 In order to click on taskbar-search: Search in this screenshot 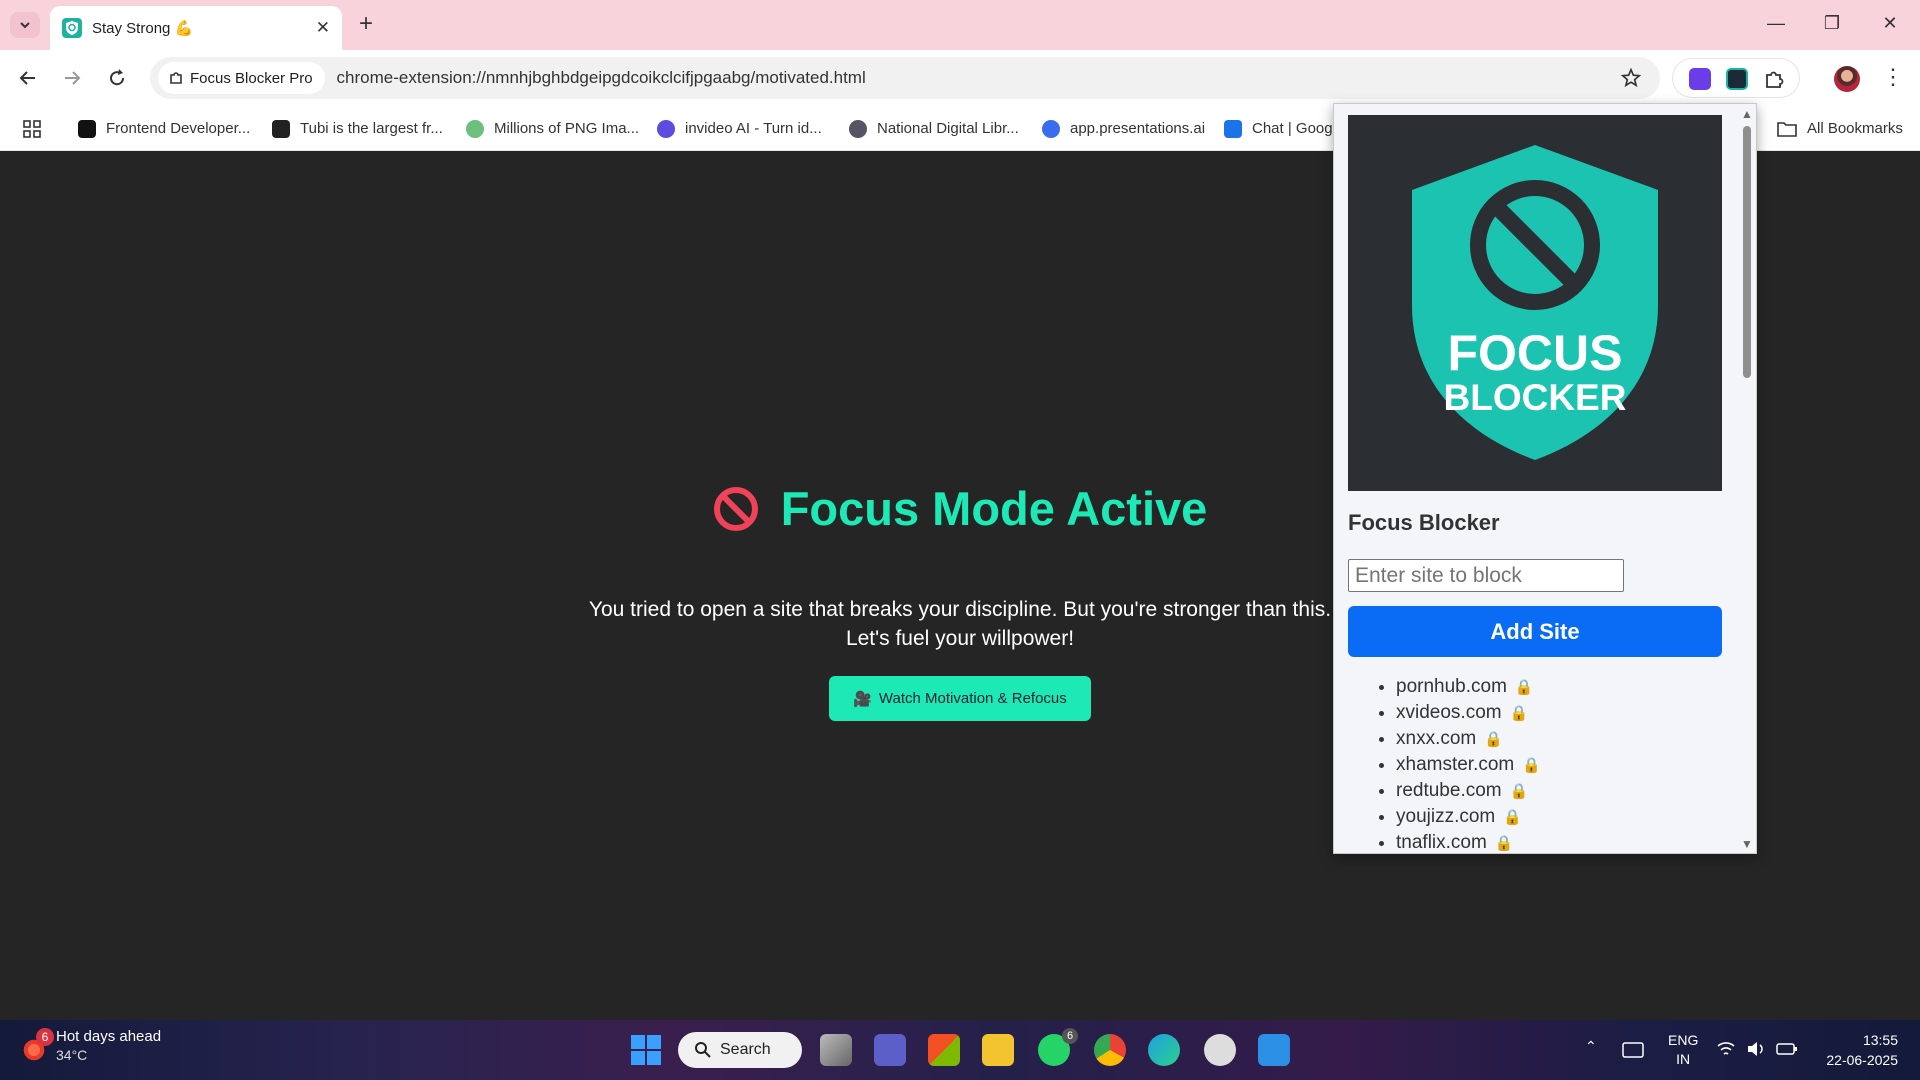, I will do `click(740, 1050)`.